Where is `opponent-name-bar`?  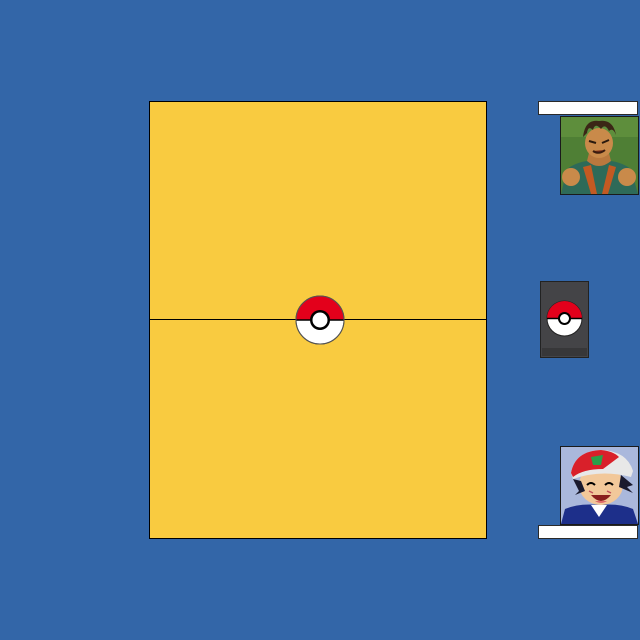
opponent-name-bar is located at coordinates (588, 108).